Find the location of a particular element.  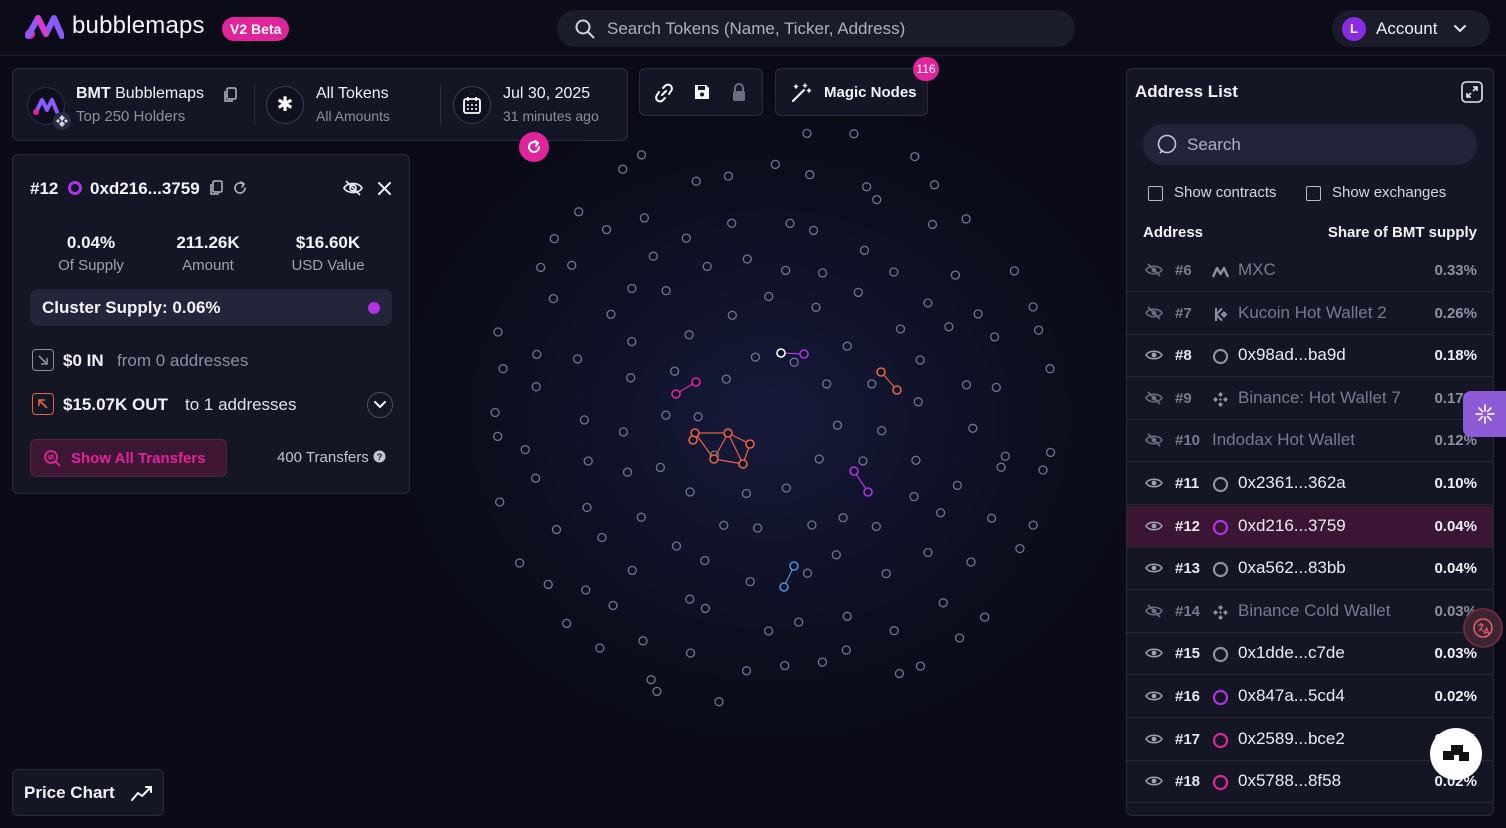

token-search-bar is located at coordinates (816, 28).